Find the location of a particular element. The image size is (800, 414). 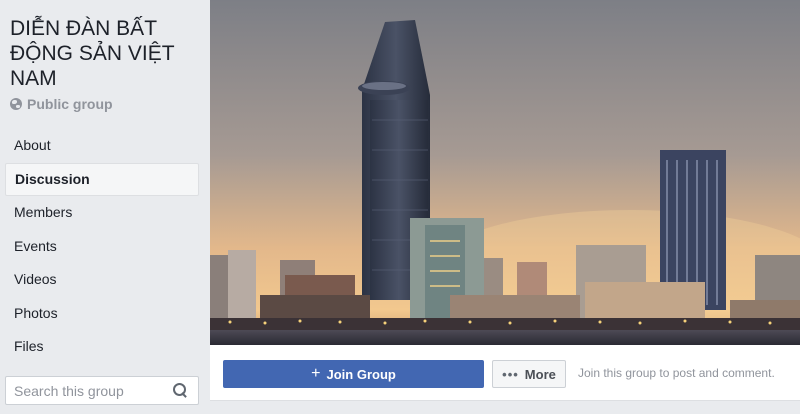

nav-item-discussion: Discussion is located at coordinates (102, 179).